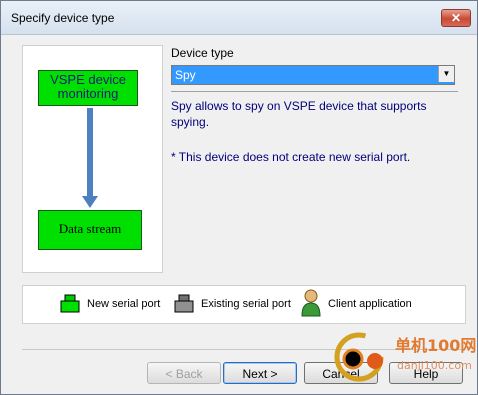 This screenshot has width=478, height=395. What do you see at coordinates (88, 88) in the screenshot?
I see `vspe-monitoring-box: VSPE device monitoring` at bounding box center [88, 88].